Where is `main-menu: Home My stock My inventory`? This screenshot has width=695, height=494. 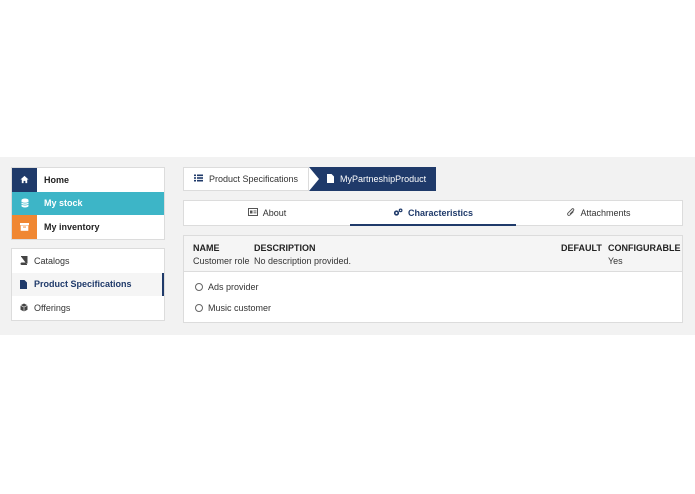
main-menu: Home My stock My inventory is located at coordinates (88, 203).